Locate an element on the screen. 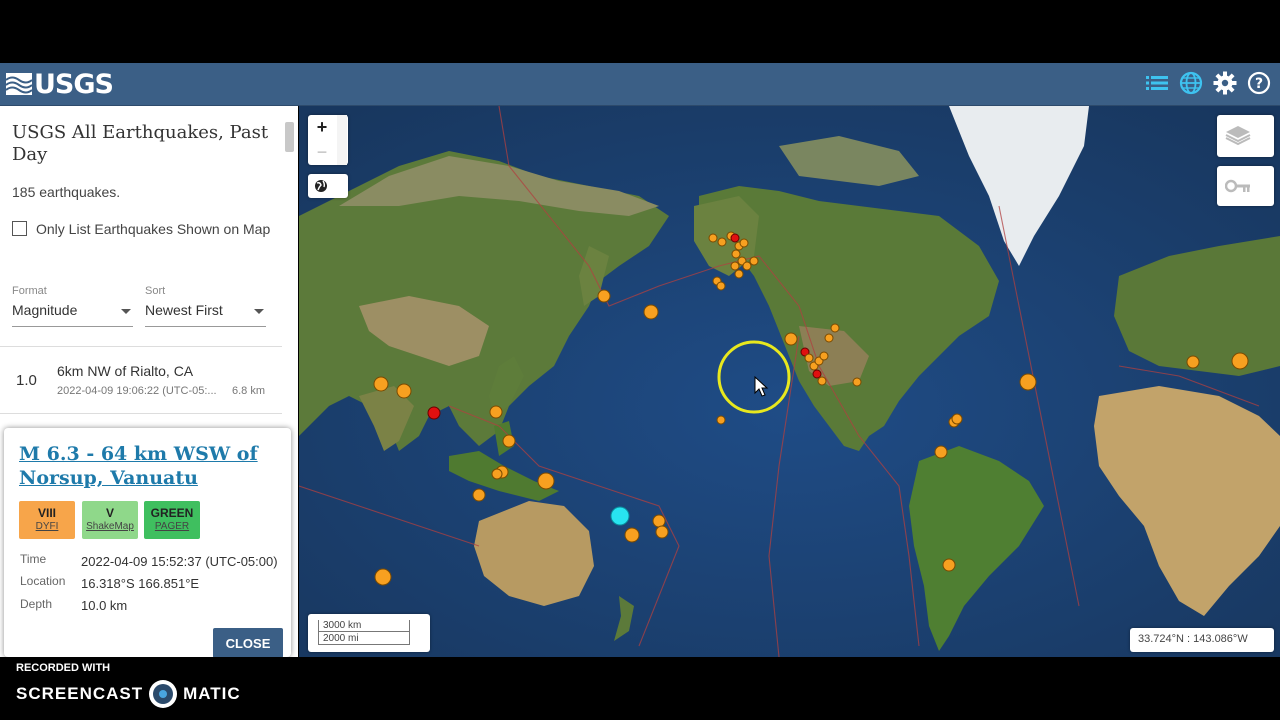 The height and width of the screenshot is (720, 1280). recorder-line2a: SCREENCAST is located at coordinates (80, 693).